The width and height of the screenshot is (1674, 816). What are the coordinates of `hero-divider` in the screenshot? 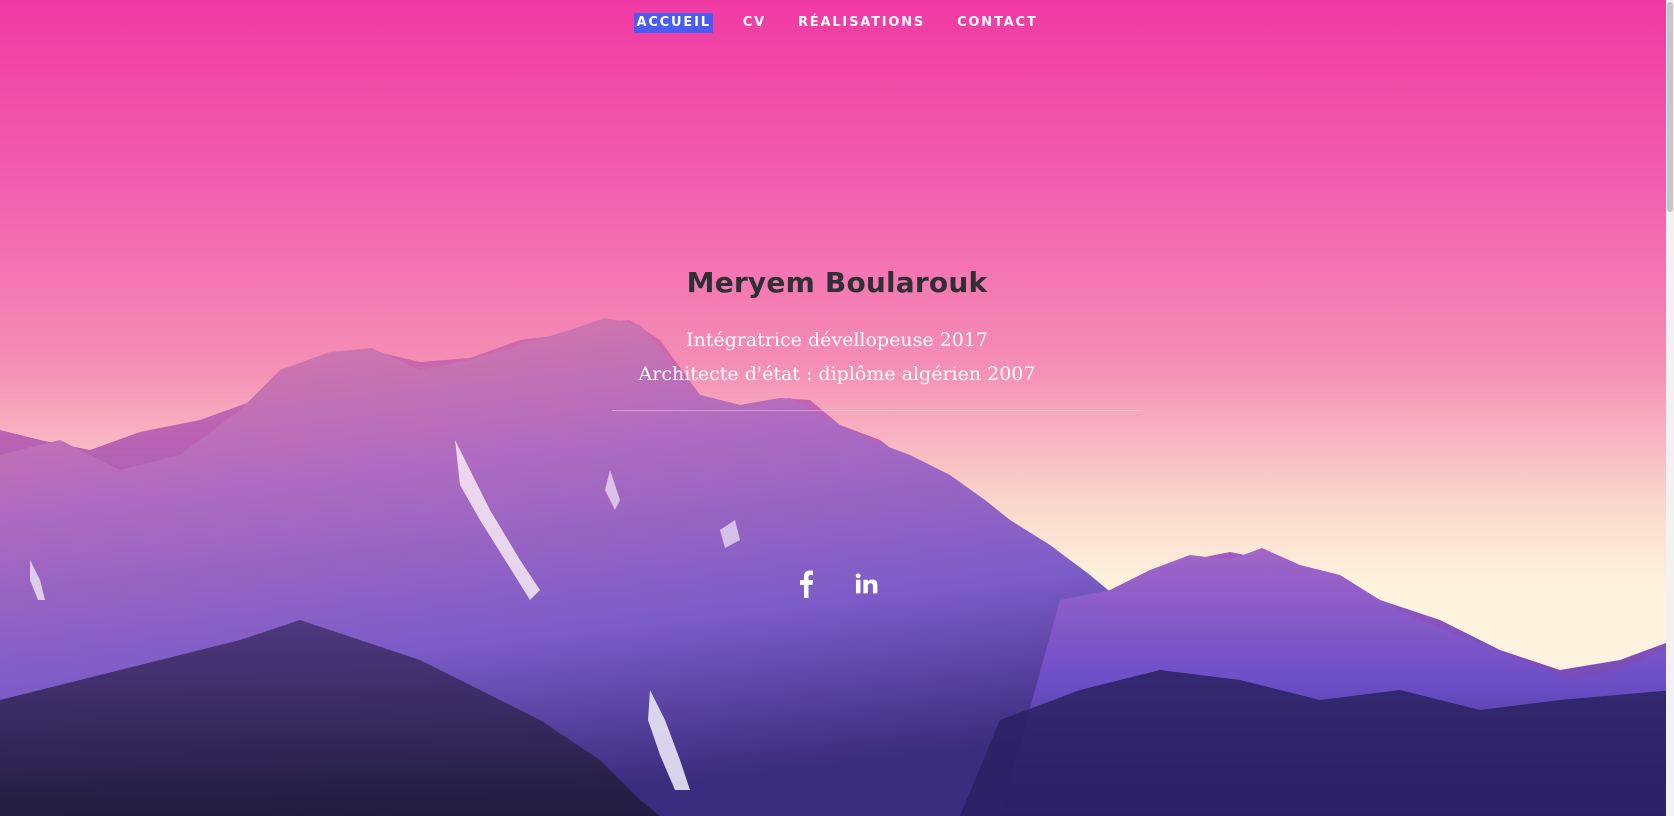 It's located at (876, 410).